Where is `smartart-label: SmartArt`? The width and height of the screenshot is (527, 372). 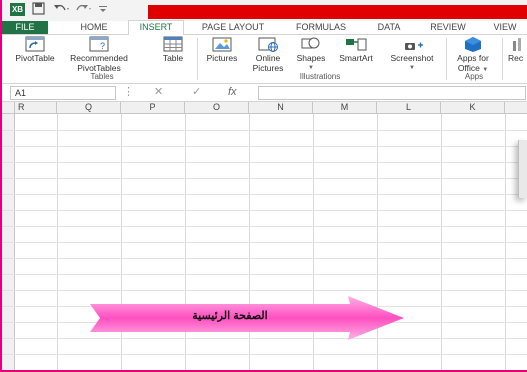 smartart-label: SmartArt is located at coordinates (356, 58).